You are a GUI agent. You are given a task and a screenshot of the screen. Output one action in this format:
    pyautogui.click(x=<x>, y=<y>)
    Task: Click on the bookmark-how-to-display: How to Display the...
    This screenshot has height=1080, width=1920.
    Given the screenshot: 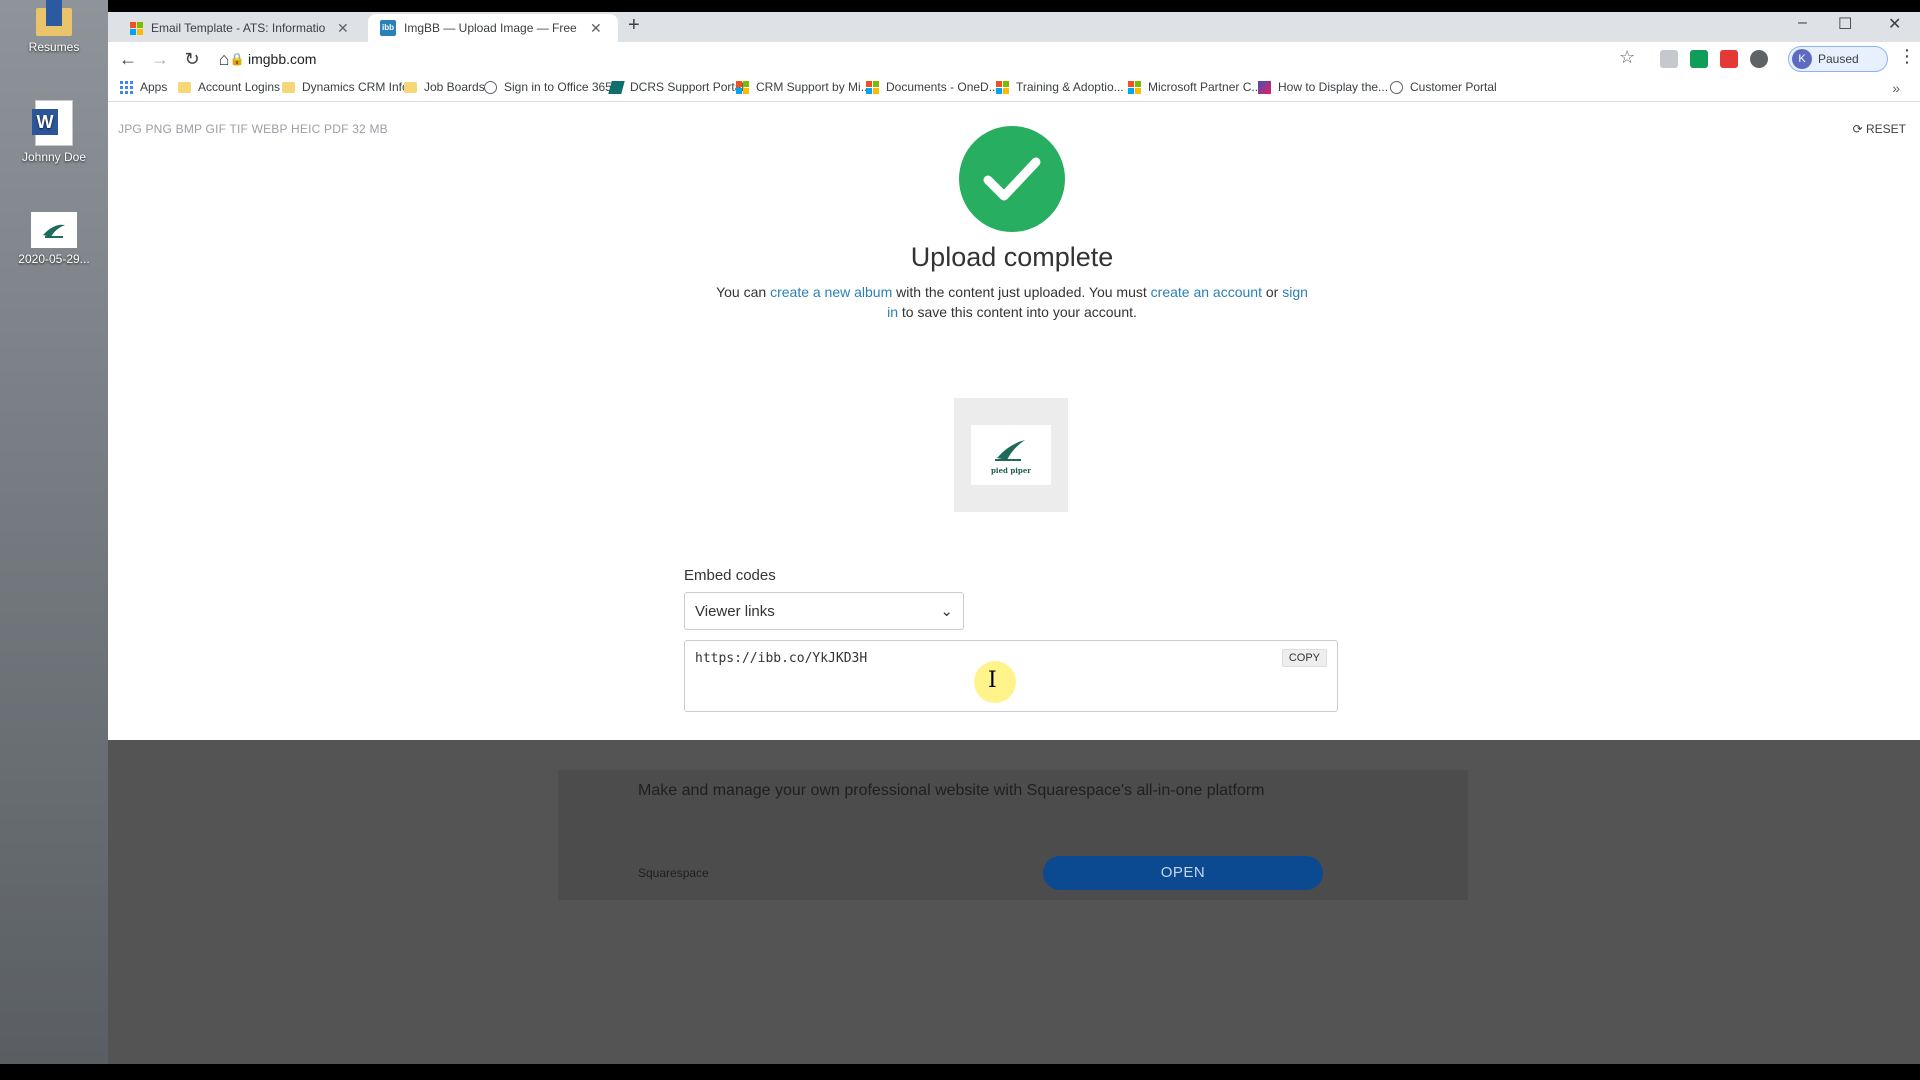 What is the action you would take?
    pyautogui.click(x=1323, y=87)
    